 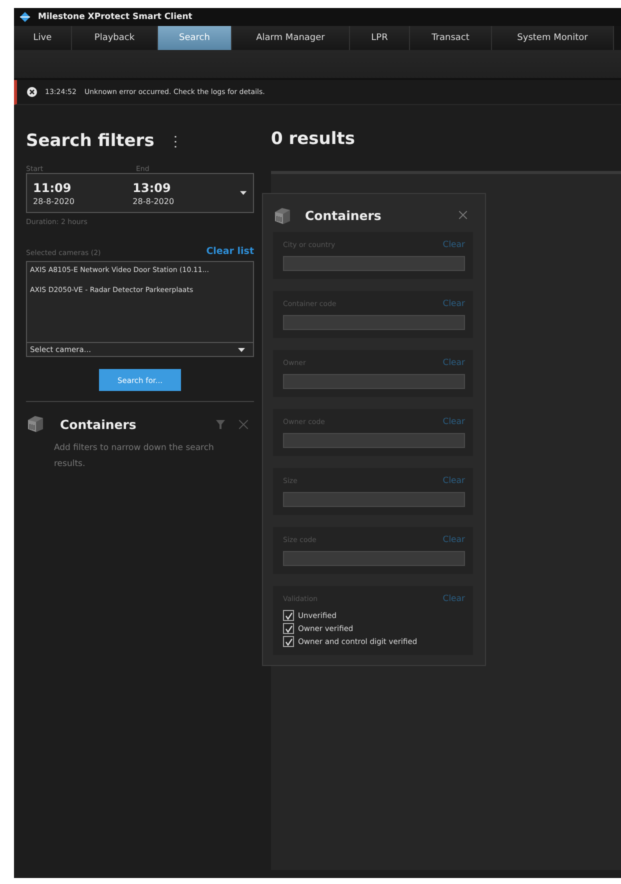 What do you see at coordinates (115, 17) in the screenshot?
I see `window-title: Milestone XProtect Smart Client` at bounding box center [115, 17].